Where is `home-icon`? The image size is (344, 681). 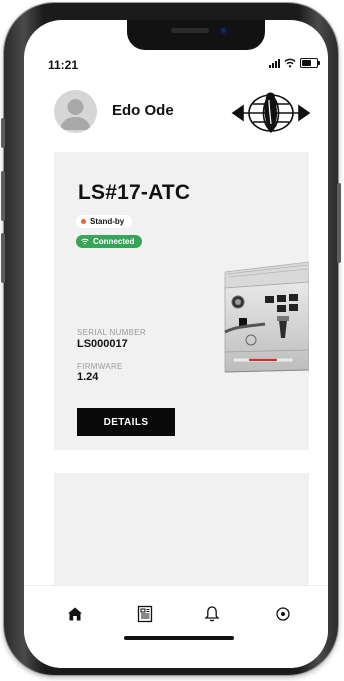
home-icon is located at coordinates (75, 614).